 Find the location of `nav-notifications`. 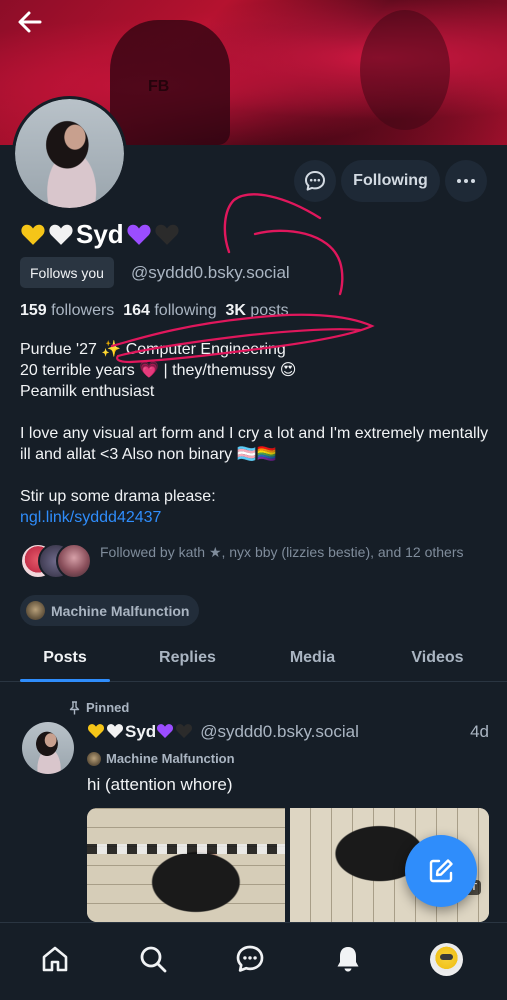

nav-notifications is located at coordinates (348, 959).